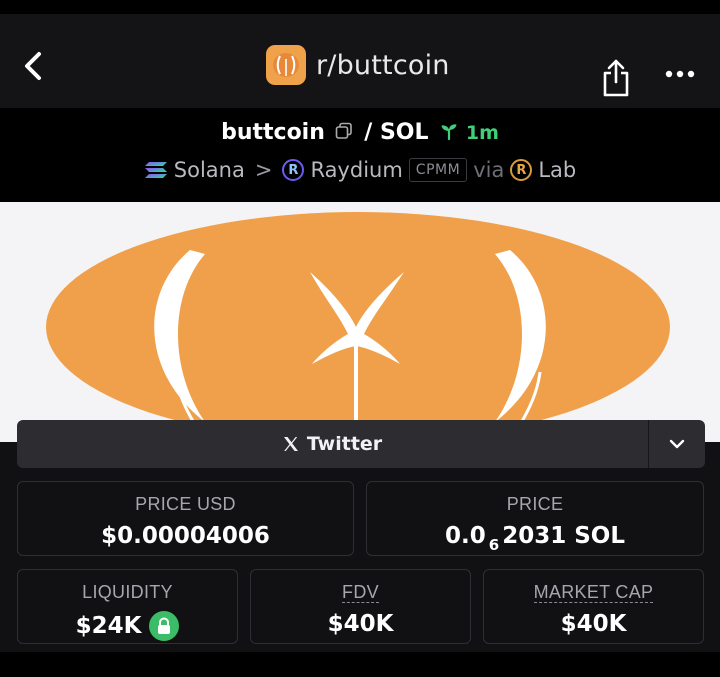 This screenshot has width=720, height=677. I want to click on sprout-icon, so click(449, 132).